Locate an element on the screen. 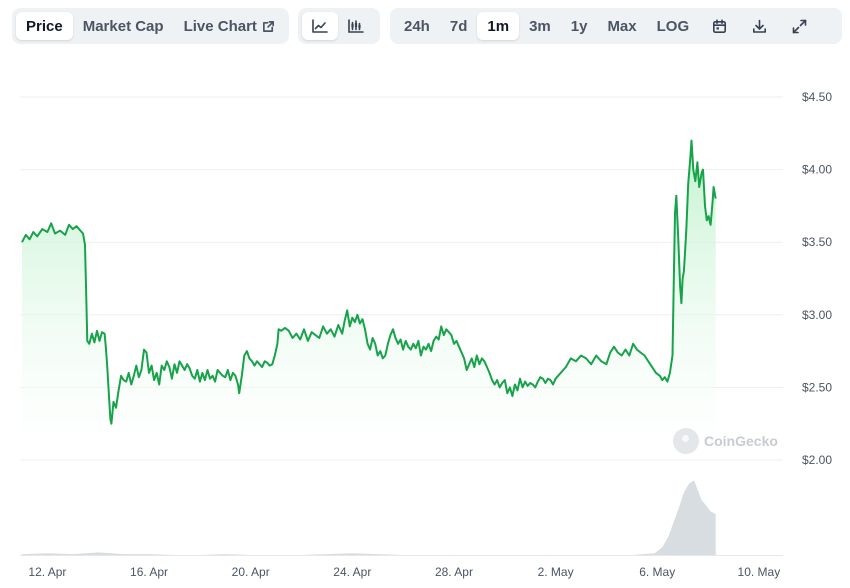  x-tick-label: 12. Apr is located at coordinates (47, 572).